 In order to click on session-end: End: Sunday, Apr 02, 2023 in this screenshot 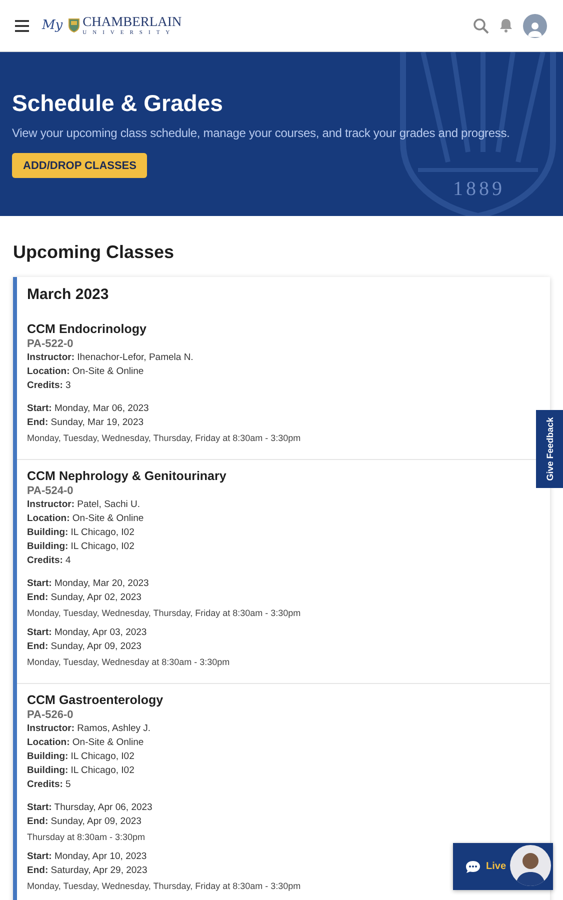, I will do `click(84, 598)`.